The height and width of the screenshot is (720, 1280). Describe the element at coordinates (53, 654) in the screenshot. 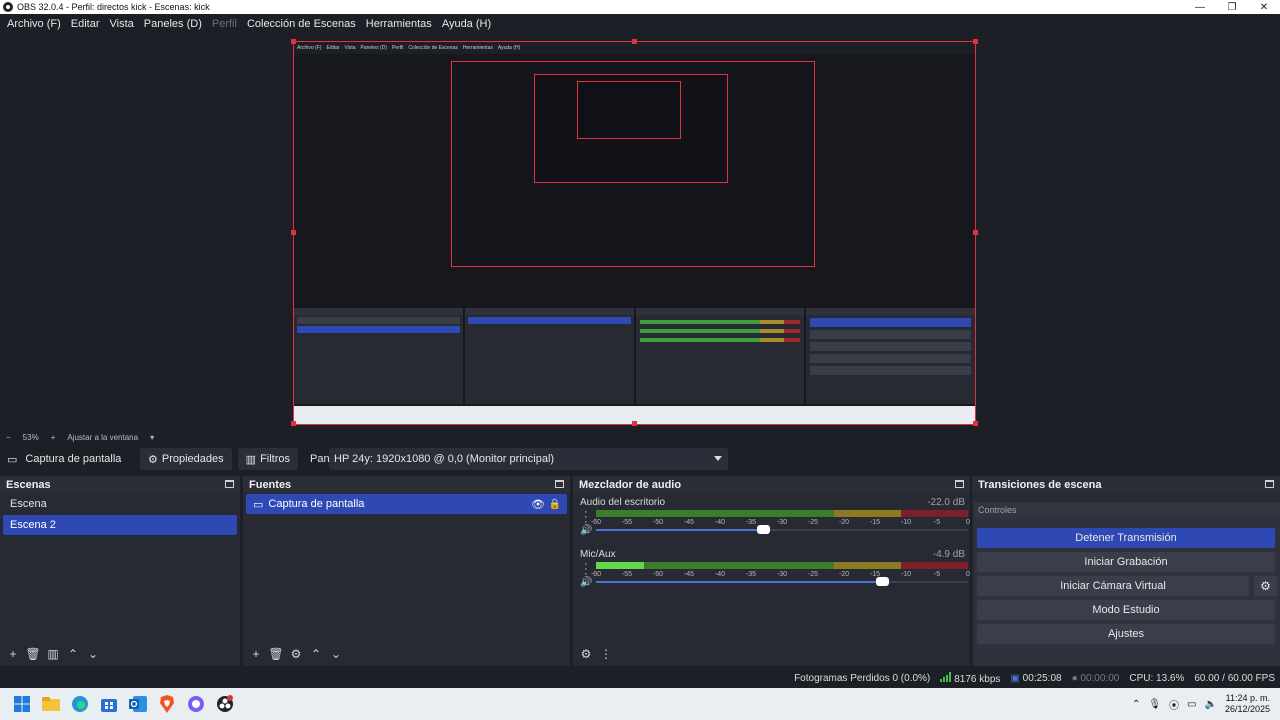

I see `scene-filters-icon: ▥` at that location.